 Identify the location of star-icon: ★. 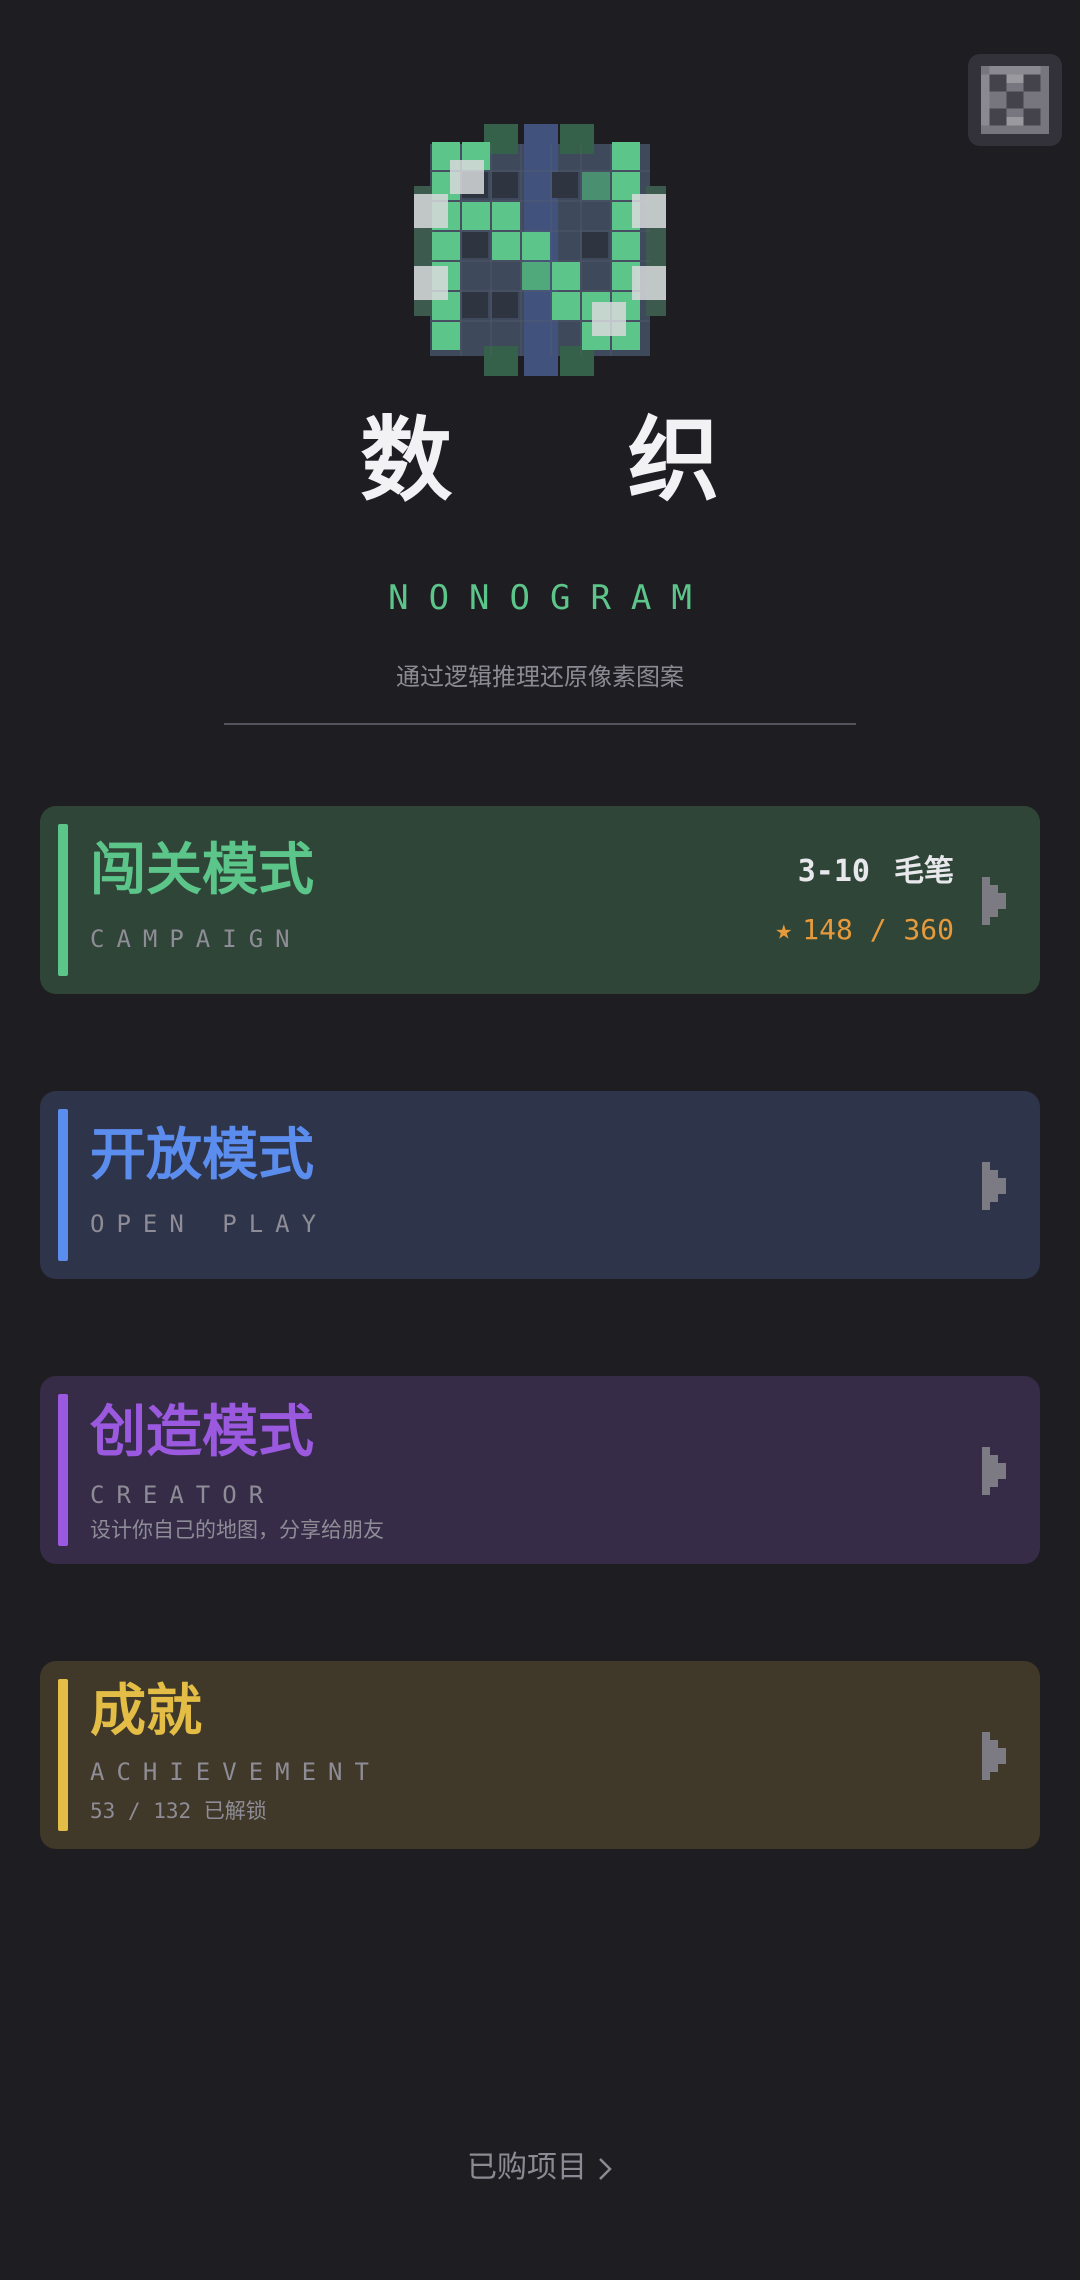
(784, 929).